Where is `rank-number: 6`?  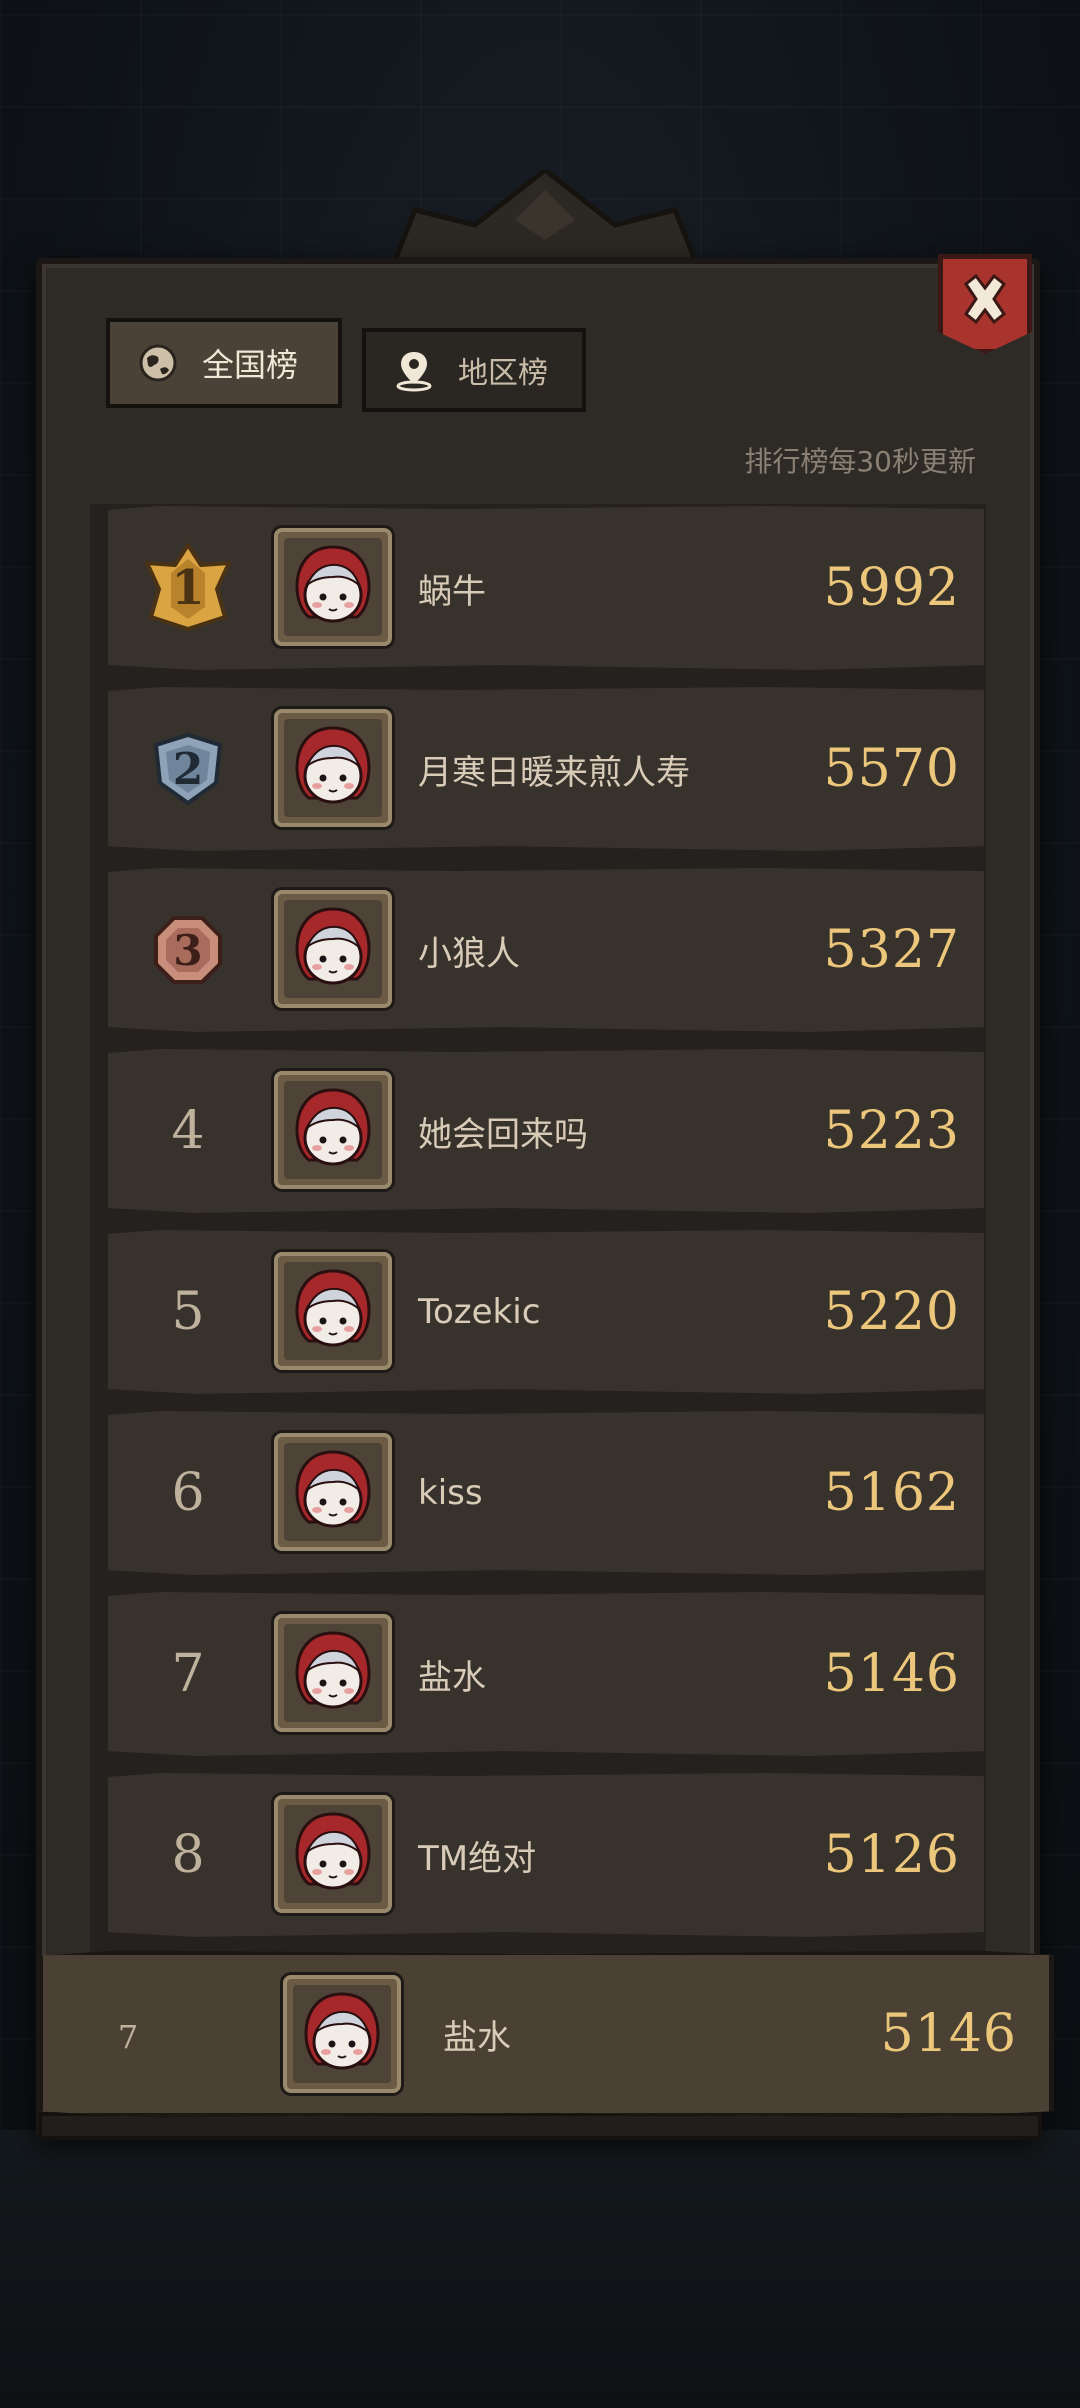 rank-number: 6 is located at coordinates (188, 1493).